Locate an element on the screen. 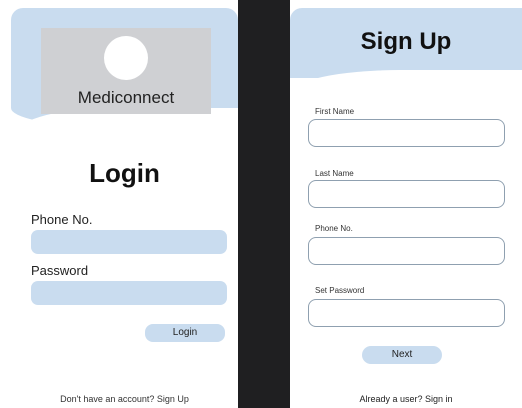  logo-placeholder: Mediconnect is located at coordinates (126, 71).